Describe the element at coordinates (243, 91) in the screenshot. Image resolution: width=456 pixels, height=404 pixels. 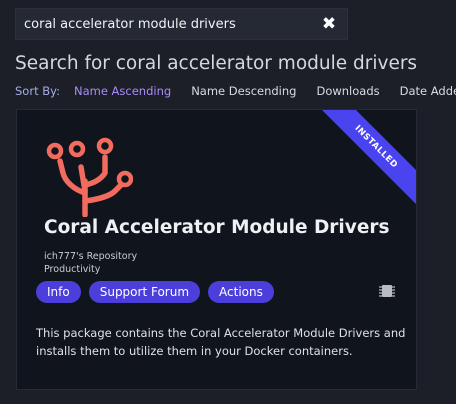
I see `sort-name-descending: Name Descending` at that location.